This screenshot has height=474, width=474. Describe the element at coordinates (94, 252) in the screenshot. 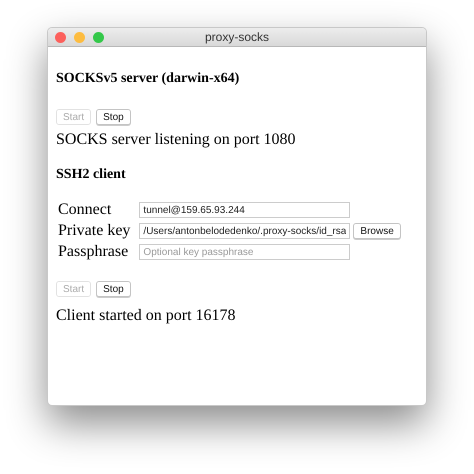

I see `field-label: Passphrase` at that location.